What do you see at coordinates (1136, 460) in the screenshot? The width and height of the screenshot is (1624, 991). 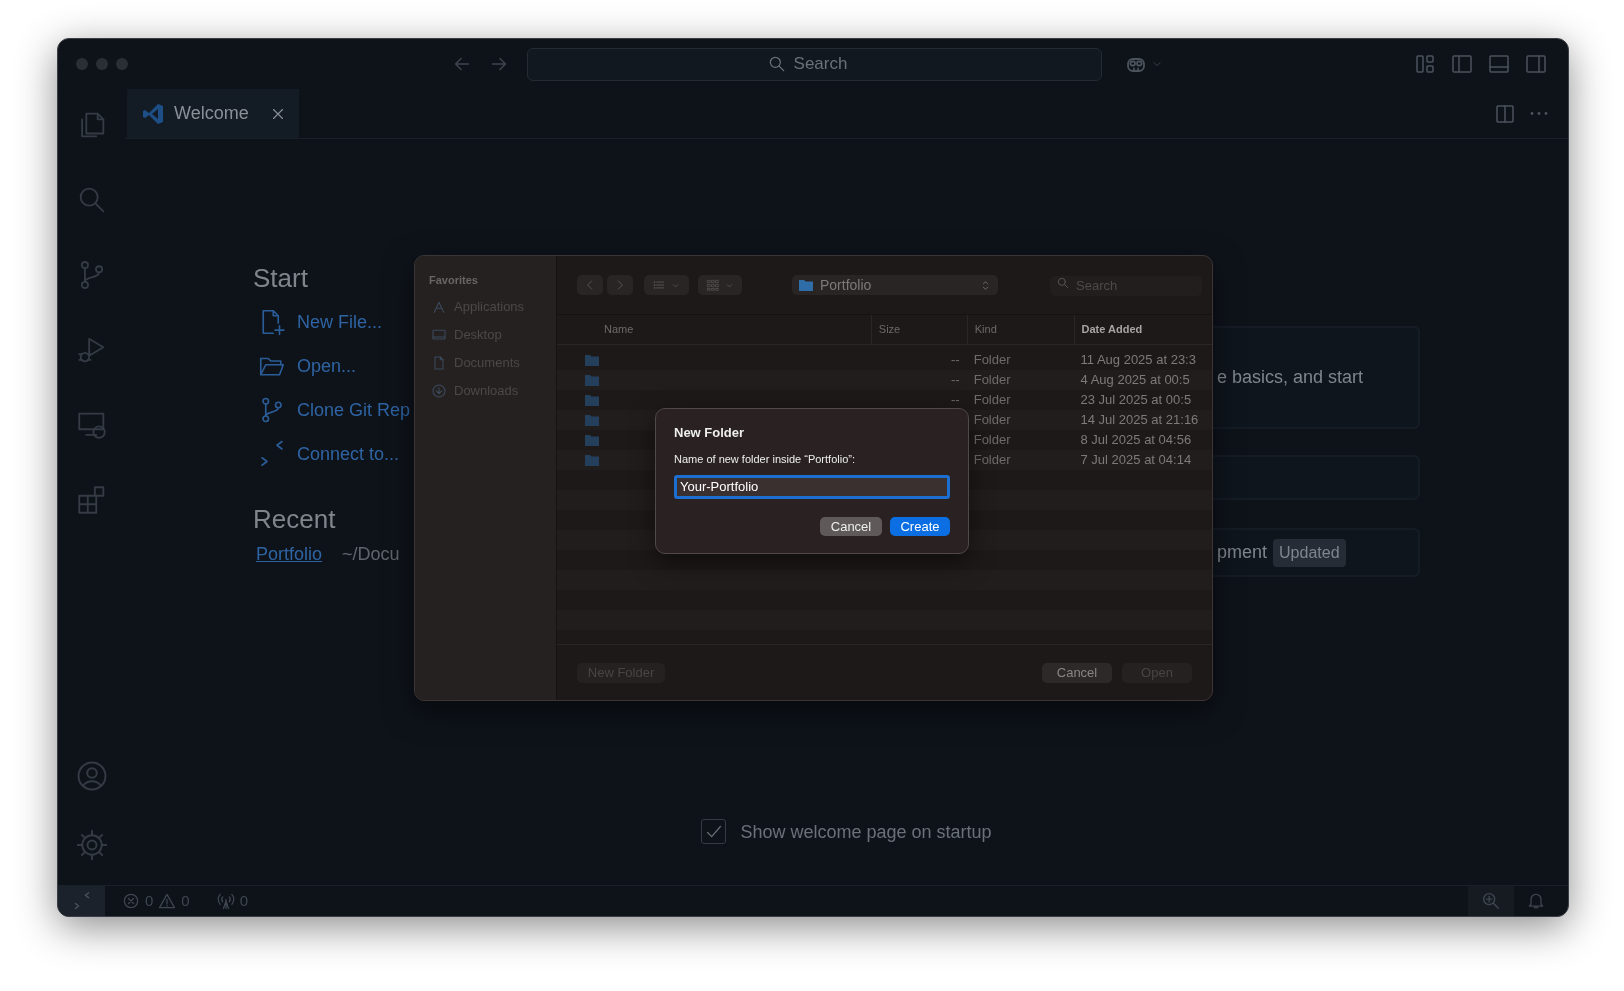 I see `table-cell: 7 Jul 2025 at 04:14` at bounding box center [1136, 460].